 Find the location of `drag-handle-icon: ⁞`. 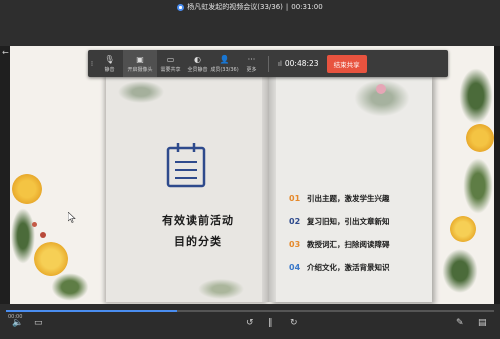

drag-handle-icon: ⁞ is located at coordinates (92, 63).